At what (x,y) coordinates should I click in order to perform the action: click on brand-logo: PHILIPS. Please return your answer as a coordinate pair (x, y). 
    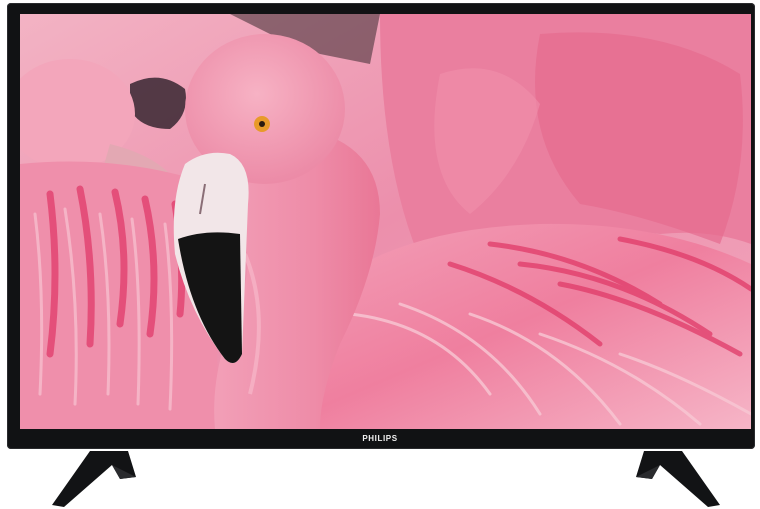
    Looking at the image, I should click on (380, 438).